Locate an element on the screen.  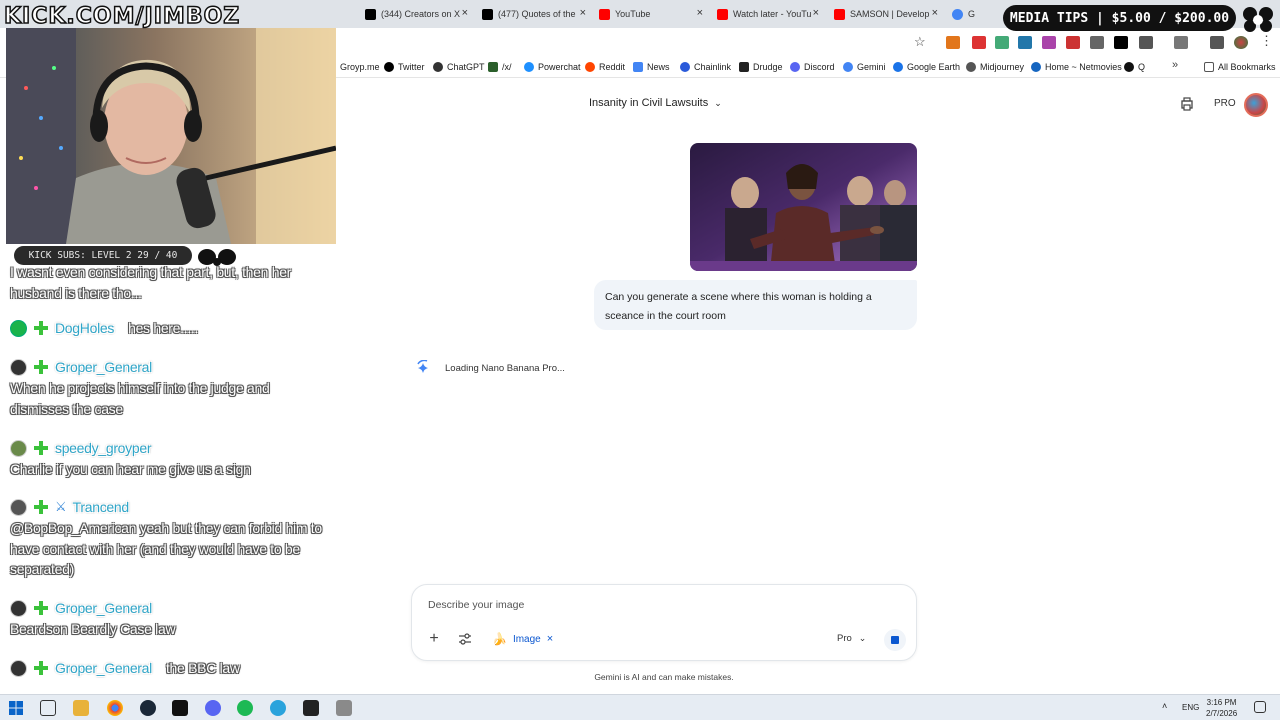
uploaded-image is located at coordinates (803, 207).